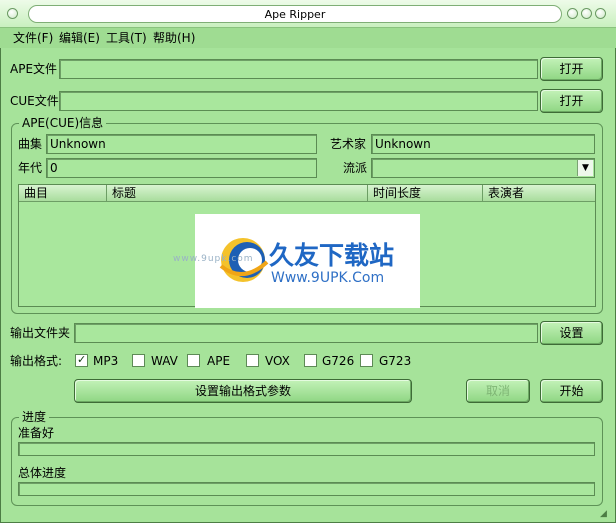 The width and height of the screenshot is (616, 523). What do you see at coordinates (395, 361) in the screenshot?
I see `format-label-g723: G723` at bounding box center [395, 361].